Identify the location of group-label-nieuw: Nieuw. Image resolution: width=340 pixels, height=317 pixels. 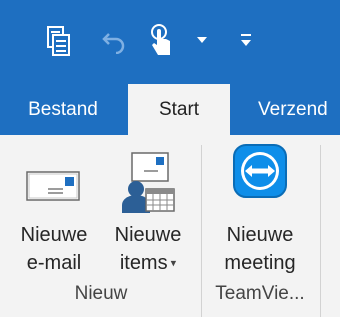
(101, 293).